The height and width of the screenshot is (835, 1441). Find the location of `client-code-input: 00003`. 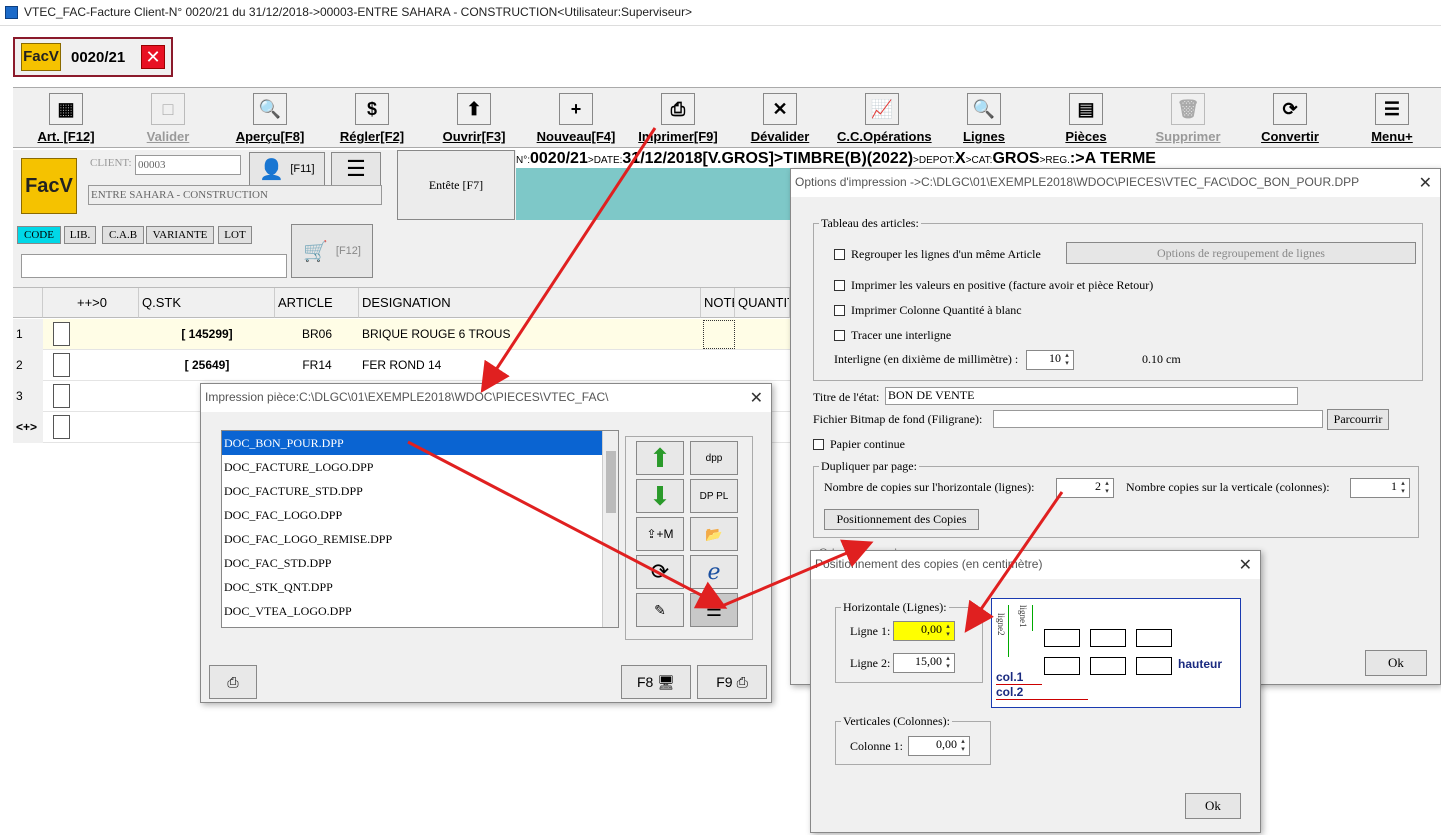

client-code-input: 00003 is located at coordinates (188, 165).